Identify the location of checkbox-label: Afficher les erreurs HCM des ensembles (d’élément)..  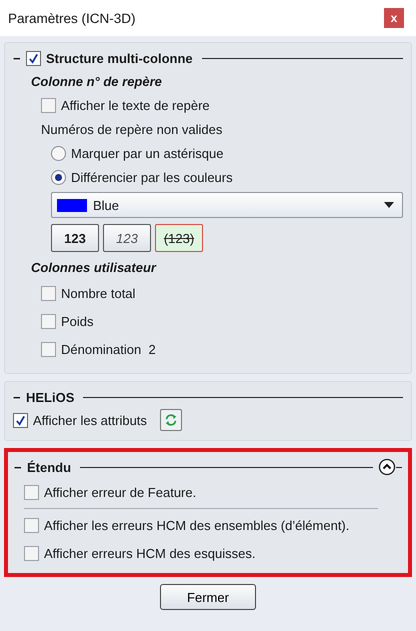
(197, 525).